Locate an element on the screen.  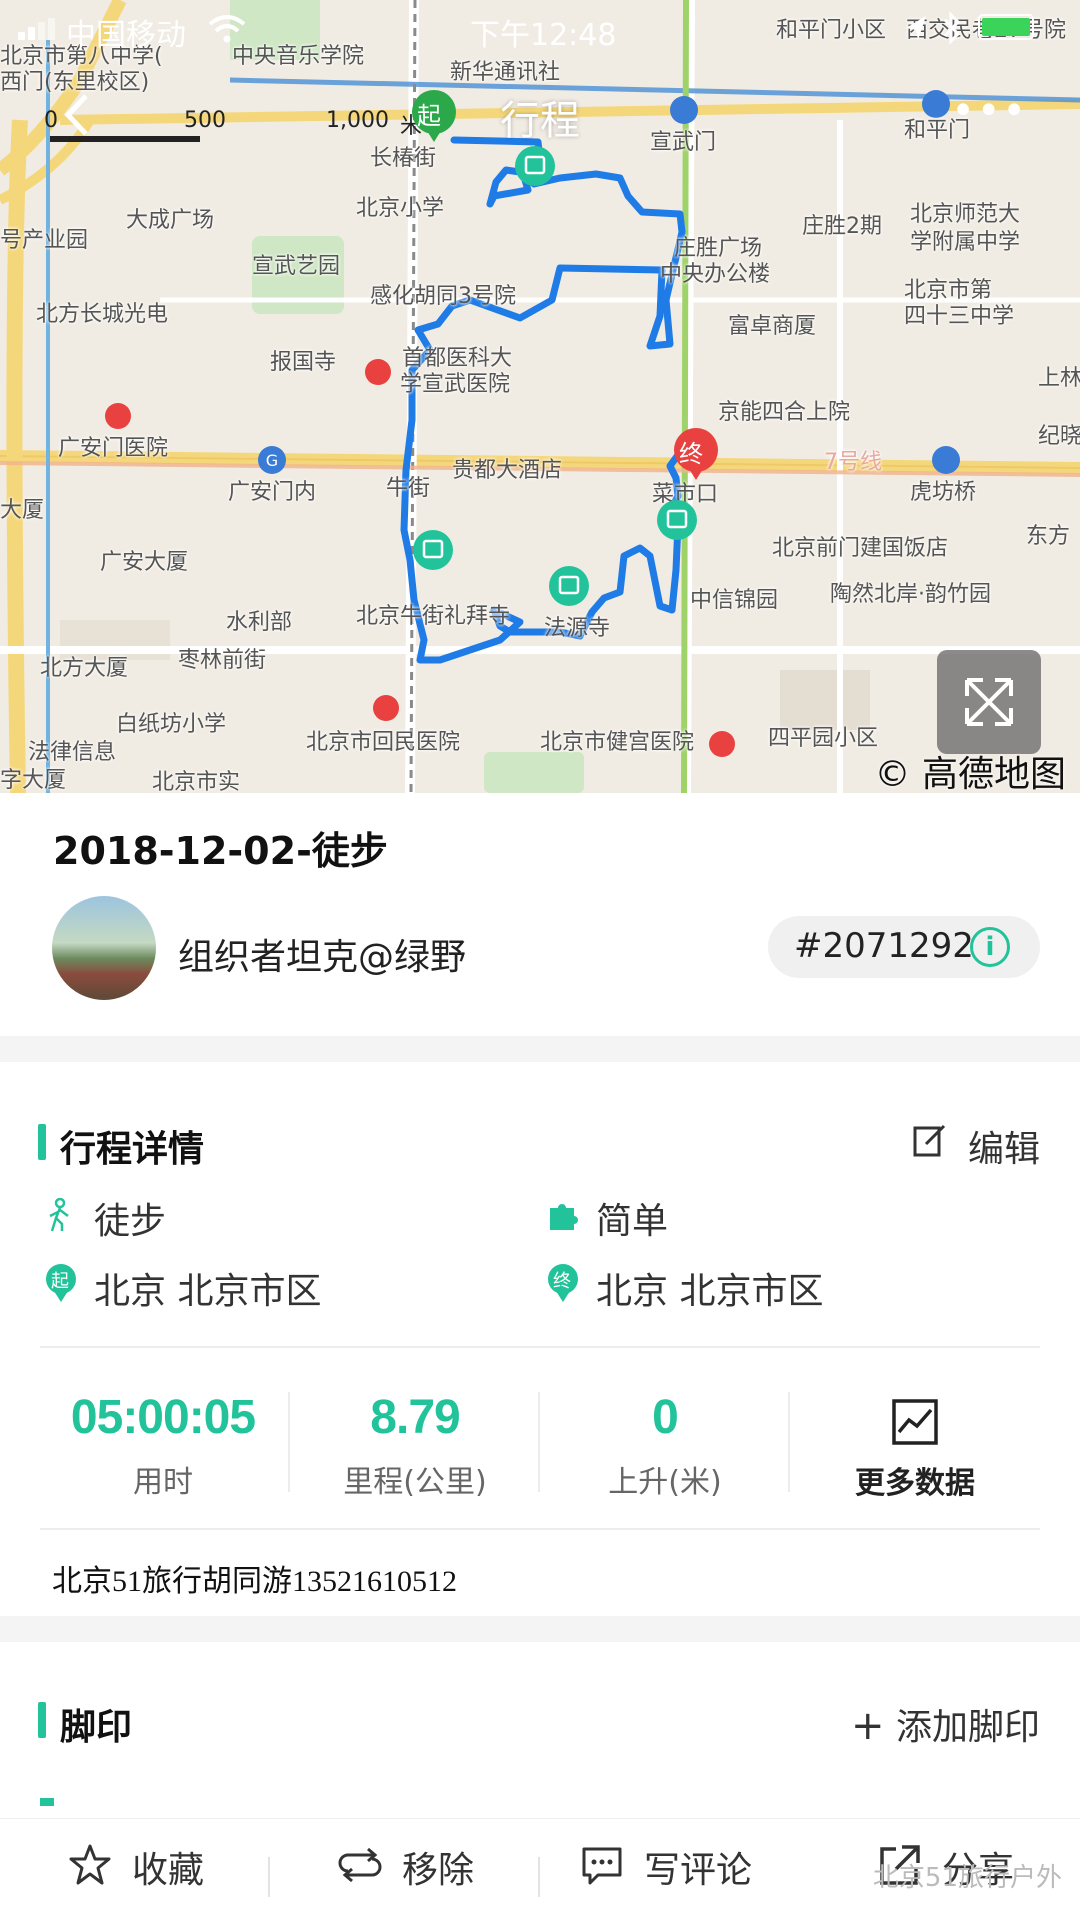
start-location-icon: 起 is located at coordinates (61, 1284).